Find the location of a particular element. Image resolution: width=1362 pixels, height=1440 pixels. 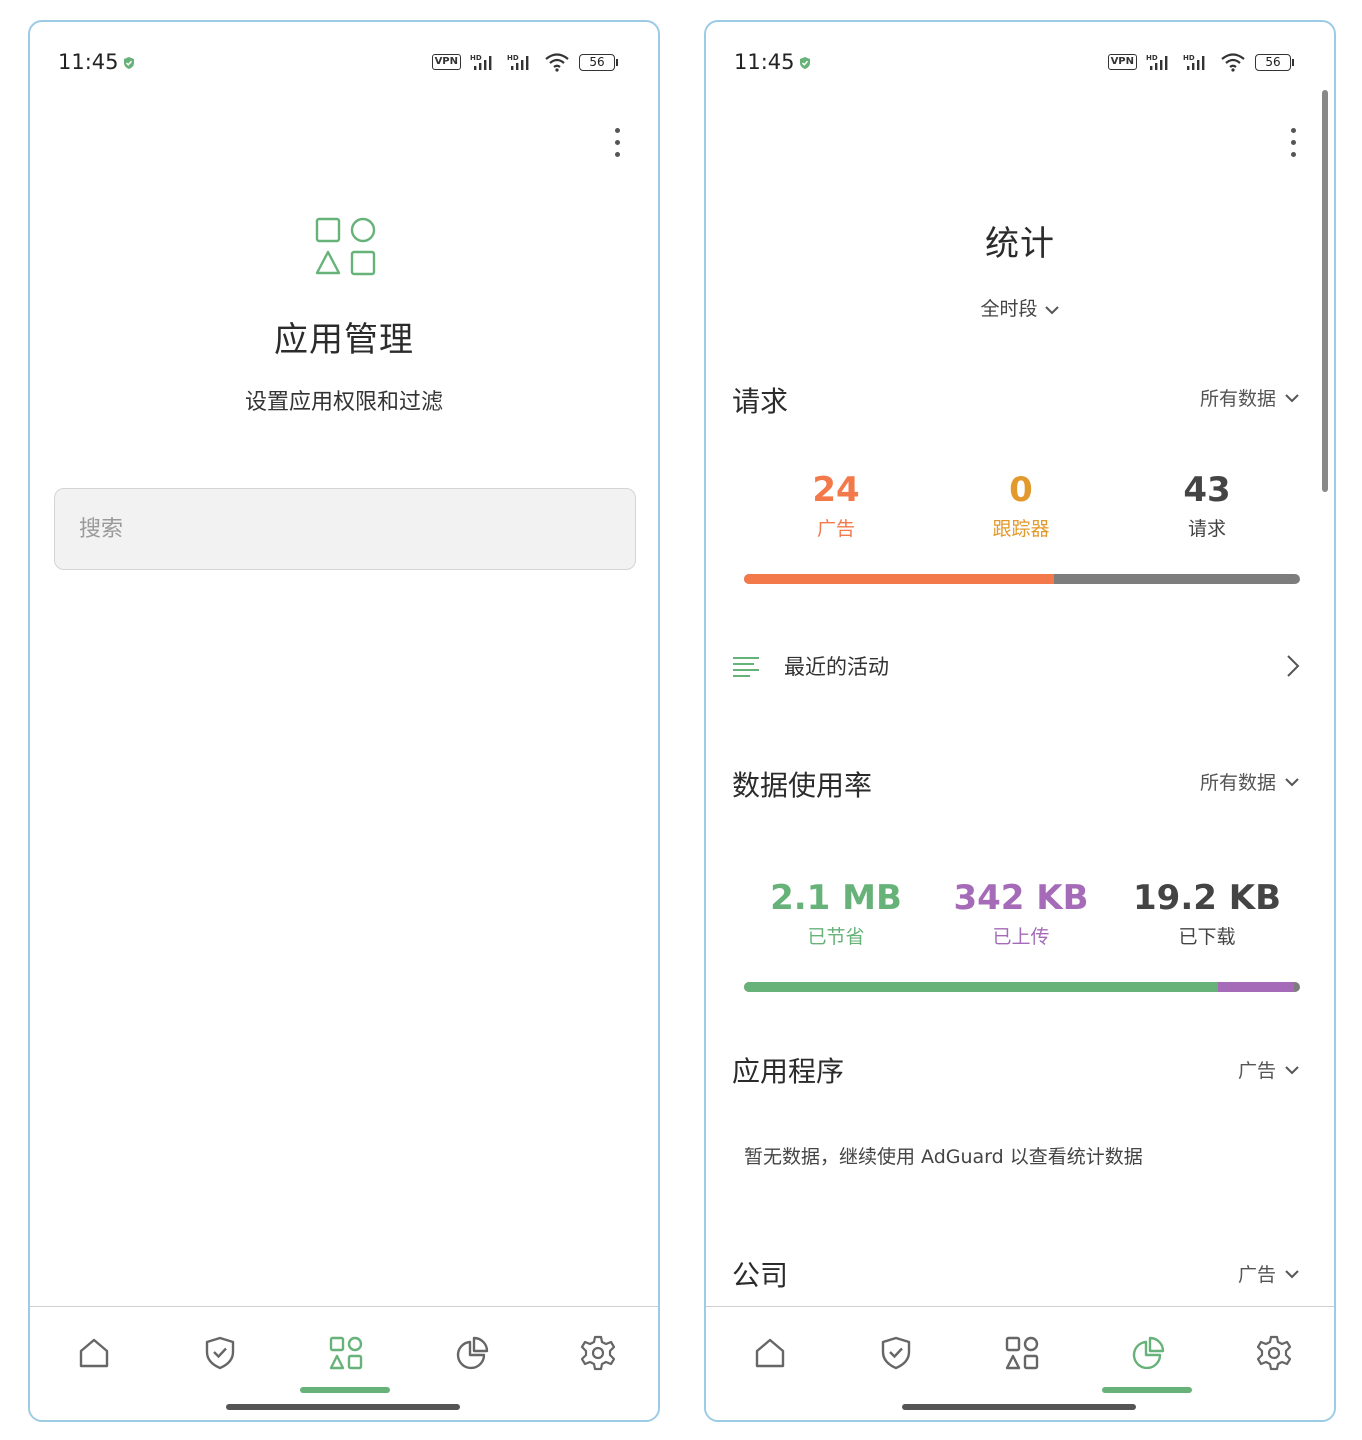

requests-title: 请求 is located at coordinates (760, 401).